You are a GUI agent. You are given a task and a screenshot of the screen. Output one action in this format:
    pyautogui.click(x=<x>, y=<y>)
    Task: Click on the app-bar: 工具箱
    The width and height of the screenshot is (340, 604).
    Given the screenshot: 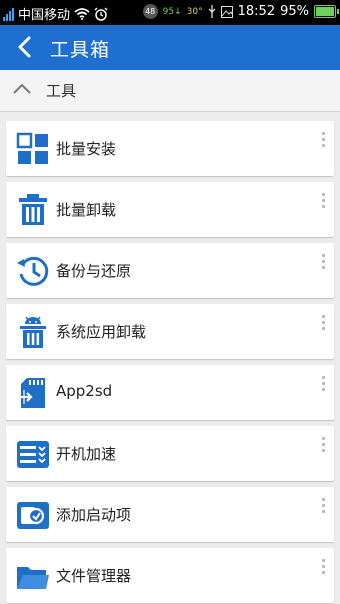 What is the action you would take?
    pyautogui.click(x=170, y=47)
    